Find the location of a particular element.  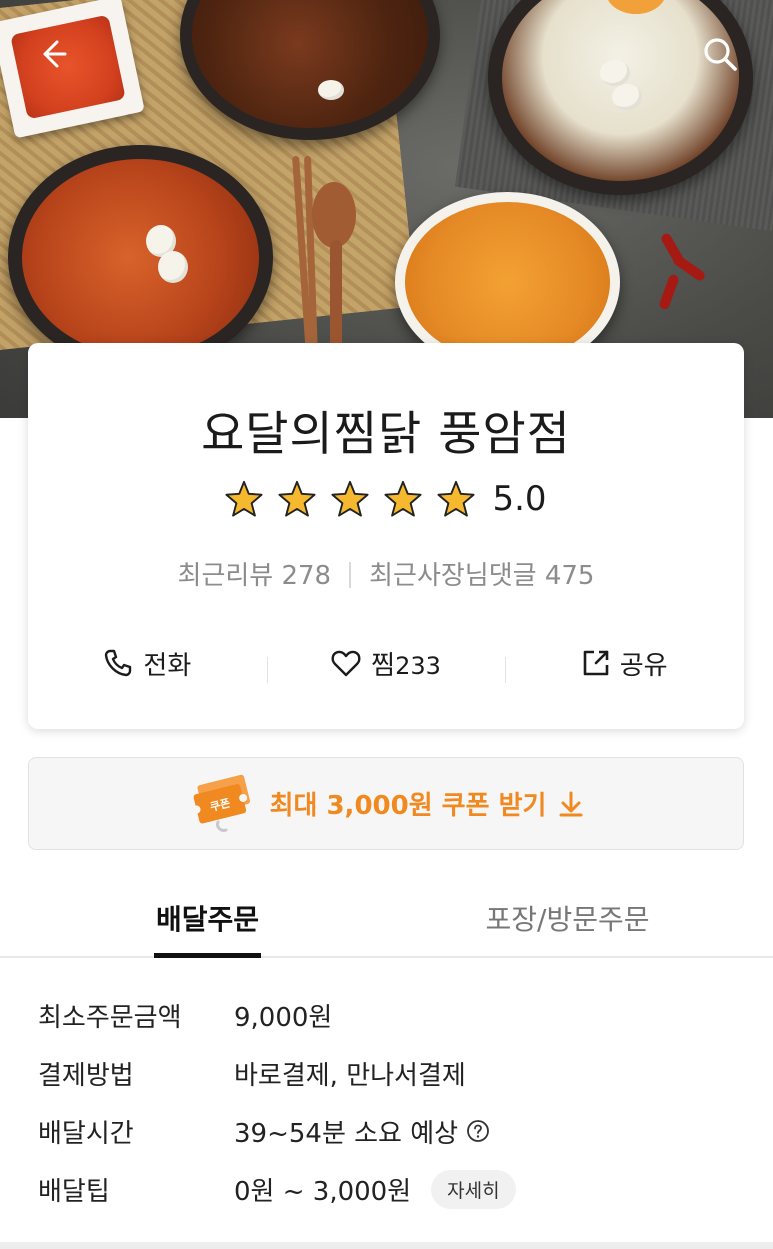

spoon-handle is located at coordinates (336, 295).